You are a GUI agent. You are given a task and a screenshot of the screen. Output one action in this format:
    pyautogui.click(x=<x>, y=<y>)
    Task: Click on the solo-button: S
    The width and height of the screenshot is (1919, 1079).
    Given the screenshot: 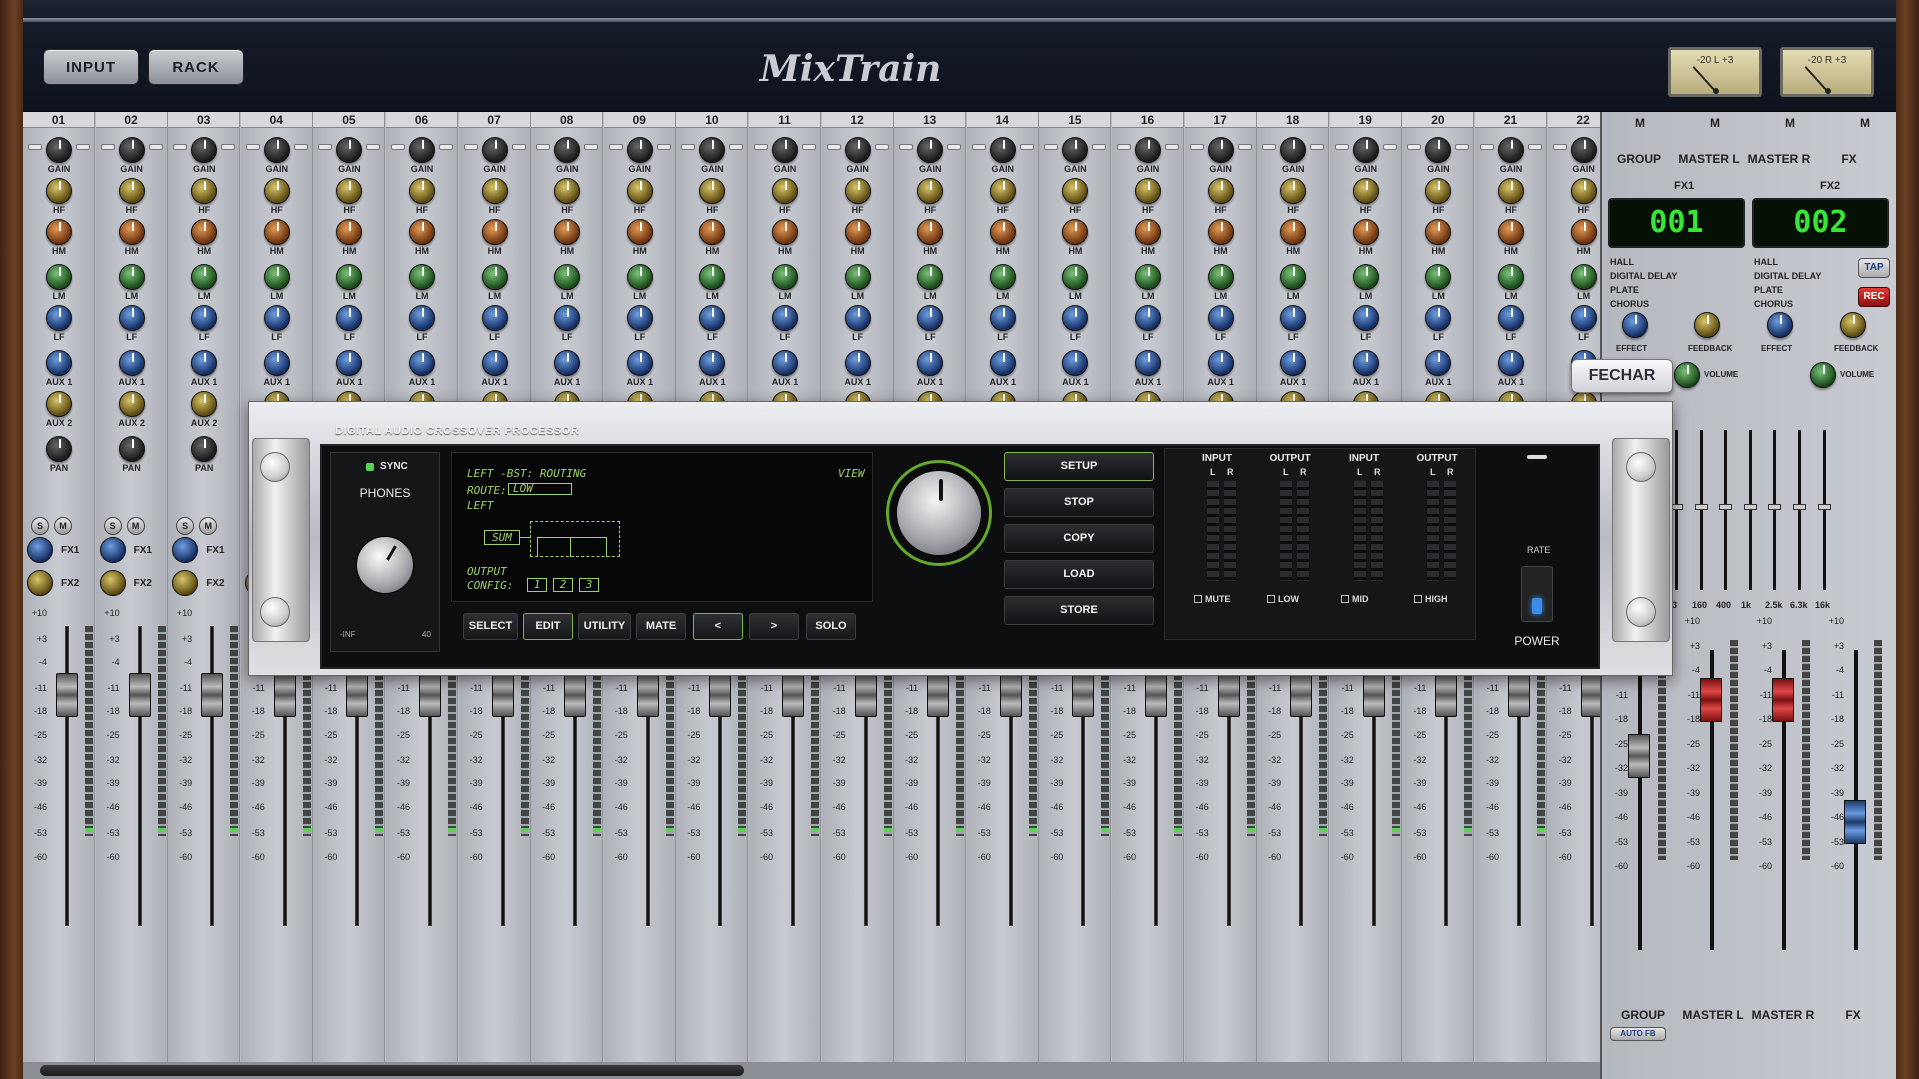 What is the action you would take?
    pyautogui.click(x=40, y=526)
    